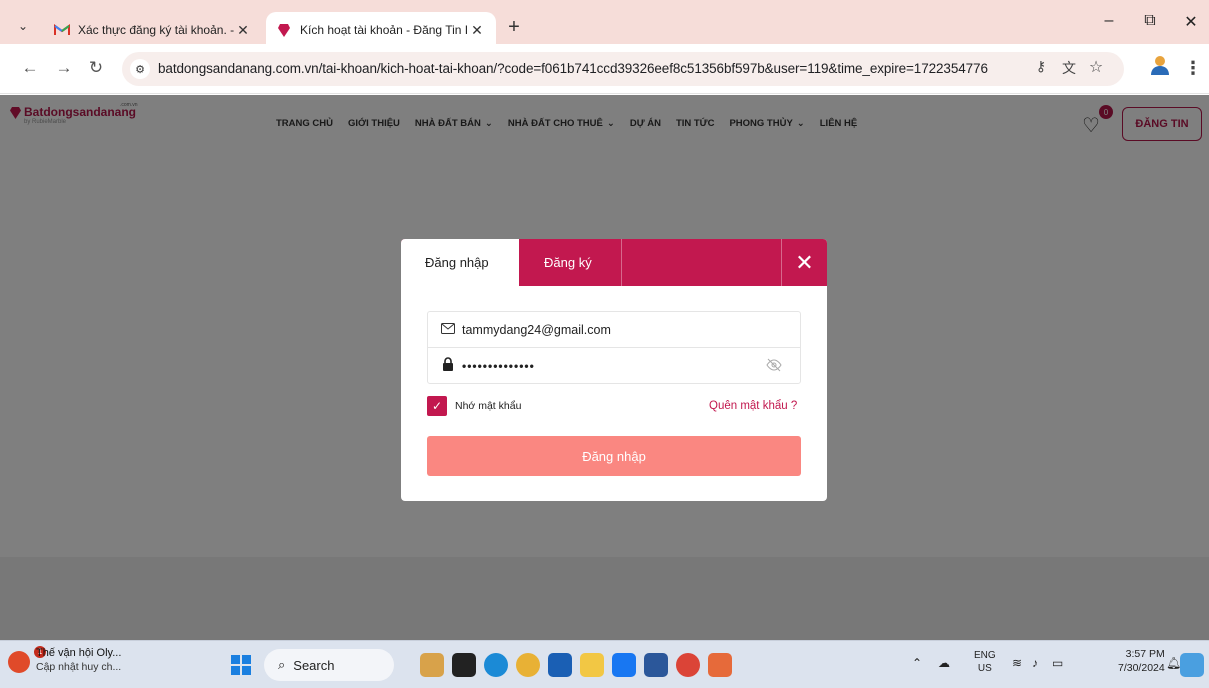 The image size is (1209, 688). I want to click on eye-slash-icon, so click(774, 366).